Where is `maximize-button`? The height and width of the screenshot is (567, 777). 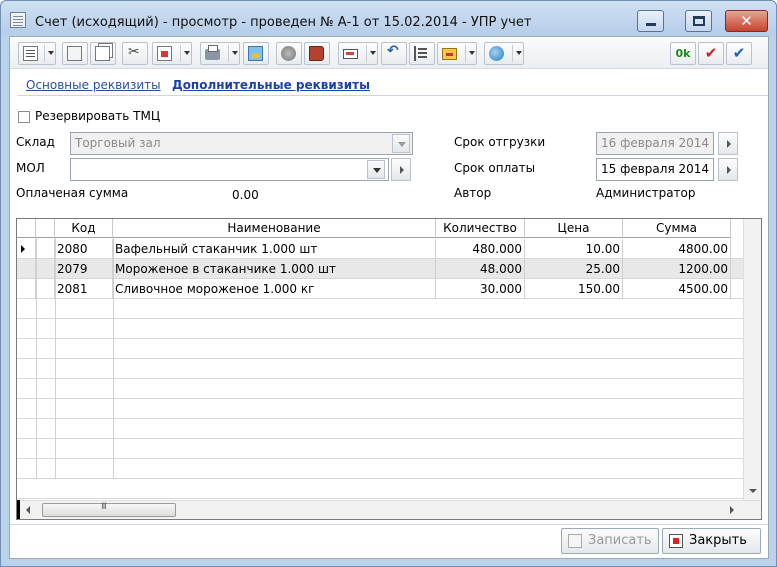 maximize-button is located at coordinates (698, 21).